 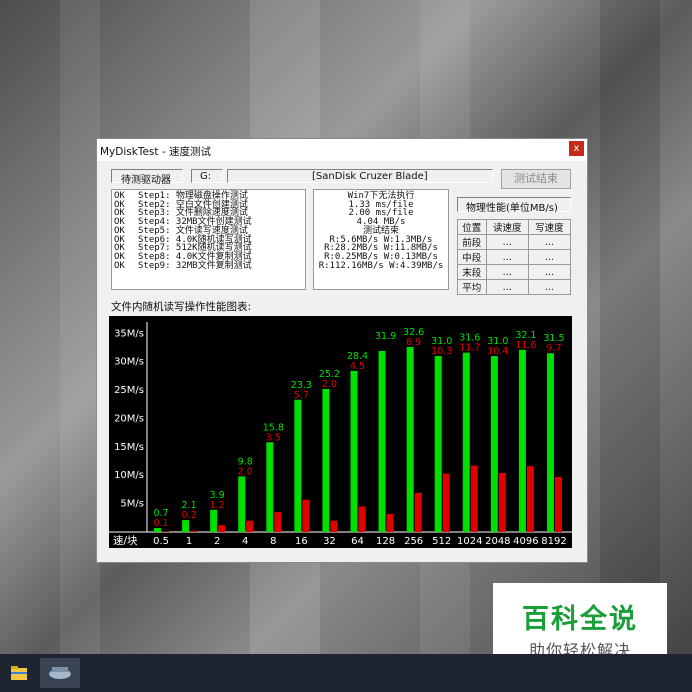 I want to click on chart-title: 文件内随机读写操作性能图表:, so click(x=181, y=307).